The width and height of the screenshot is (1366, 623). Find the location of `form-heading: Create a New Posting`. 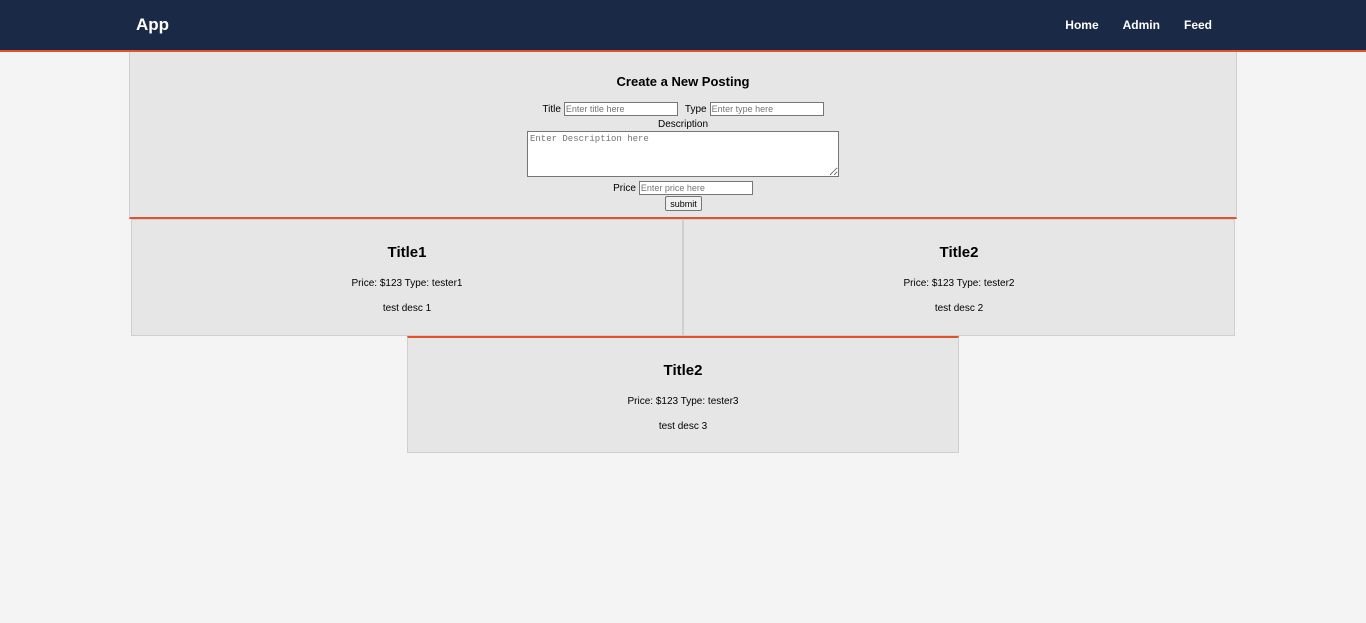

form-heading: Create a New Posting is located at coordinates (683, 81).